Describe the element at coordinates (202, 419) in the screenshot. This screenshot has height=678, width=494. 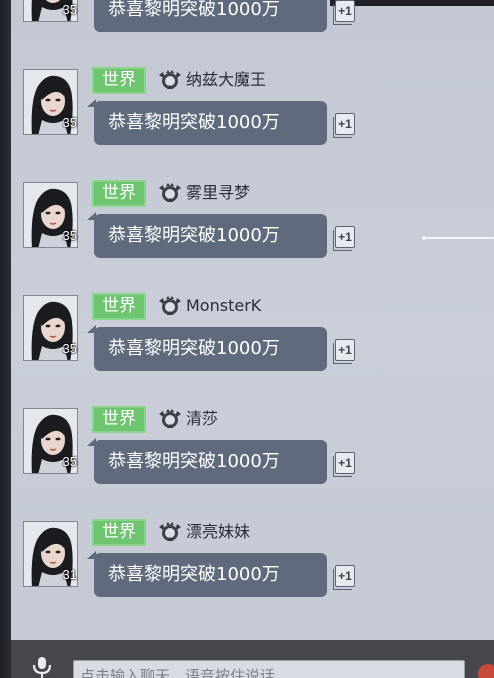
I see `username: 清莎` at that location.